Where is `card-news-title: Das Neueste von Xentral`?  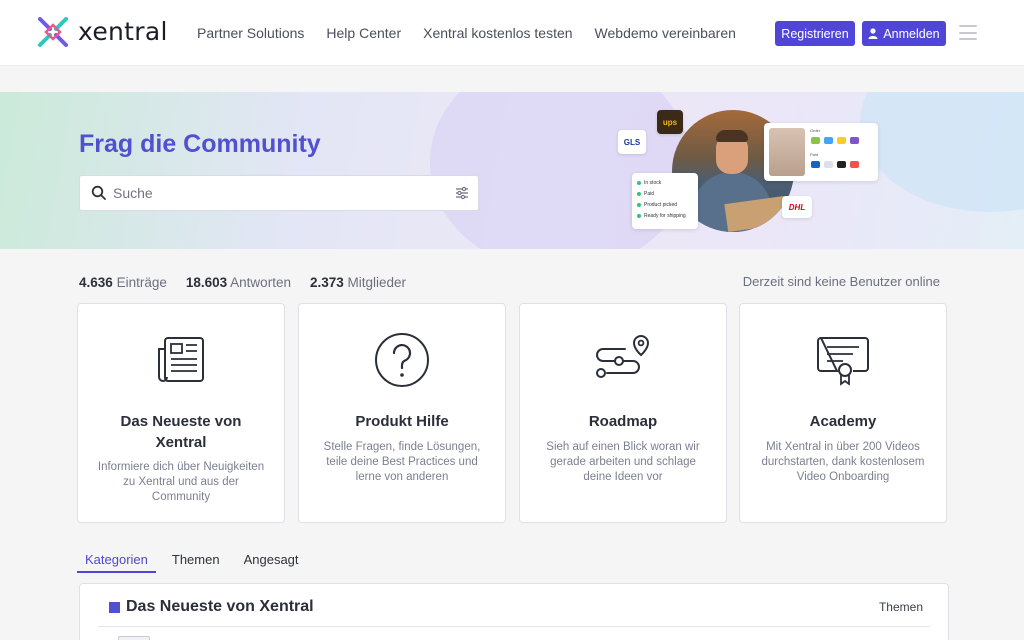 card-news-title: Das Neueste von Xentral is located at coordinates (181, 432).